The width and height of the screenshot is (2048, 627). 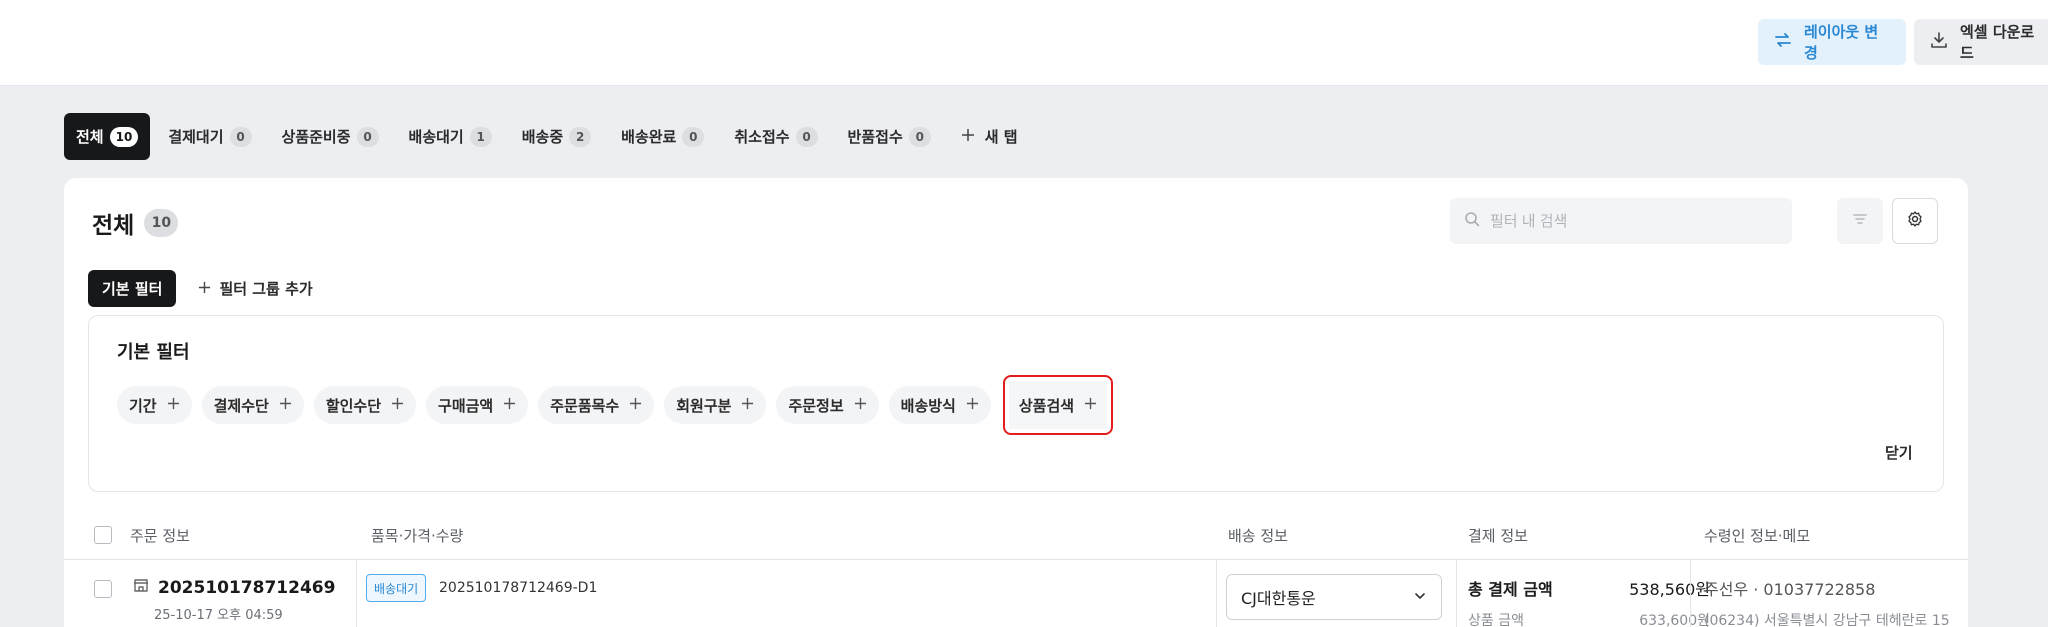 What do you see at coordinates (1496, 620) in the screenshot?
I see `product-amount-label: 상품 금액` at bounding box center [1496, 620].